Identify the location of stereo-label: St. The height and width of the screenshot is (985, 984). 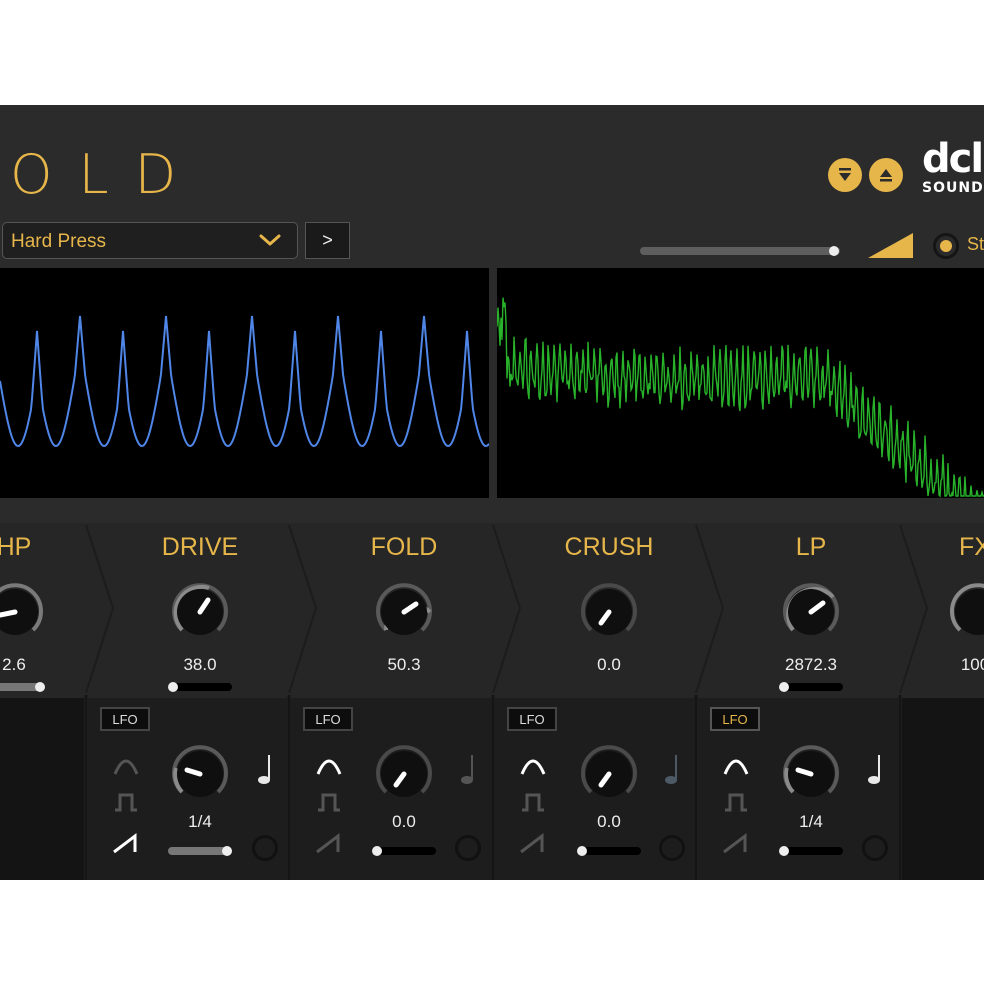
(975, 244).